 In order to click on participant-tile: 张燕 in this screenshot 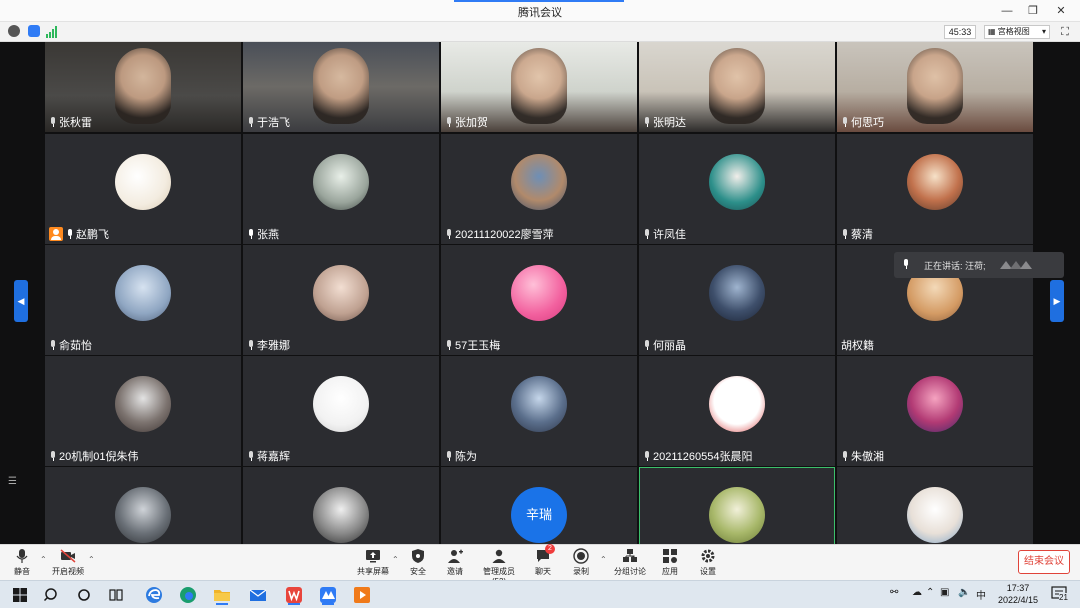, I will do `click(341, 189)`.